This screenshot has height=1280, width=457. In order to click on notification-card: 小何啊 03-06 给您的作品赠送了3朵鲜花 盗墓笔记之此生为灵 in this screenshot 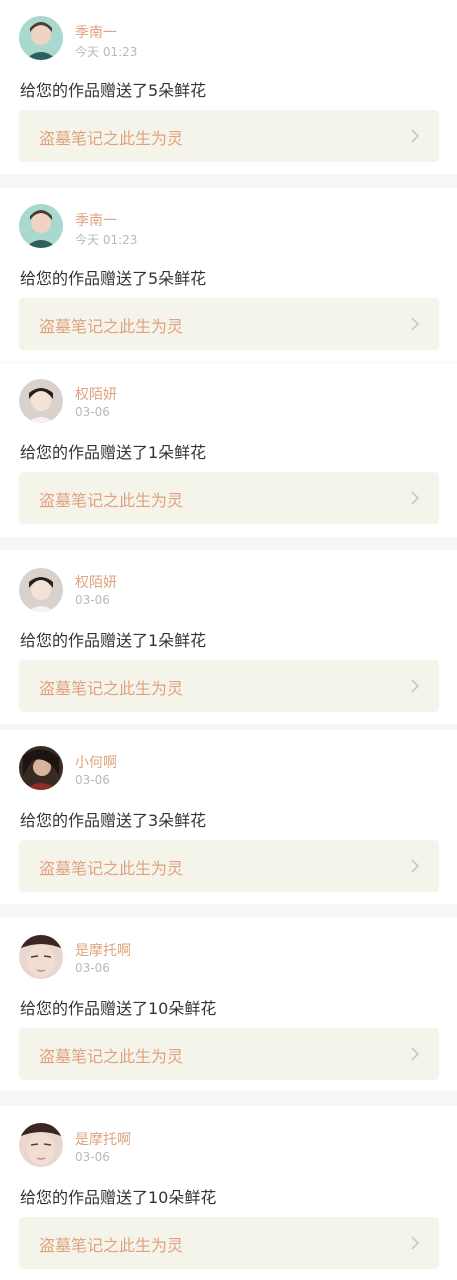, I will do `click(228, 817)`.